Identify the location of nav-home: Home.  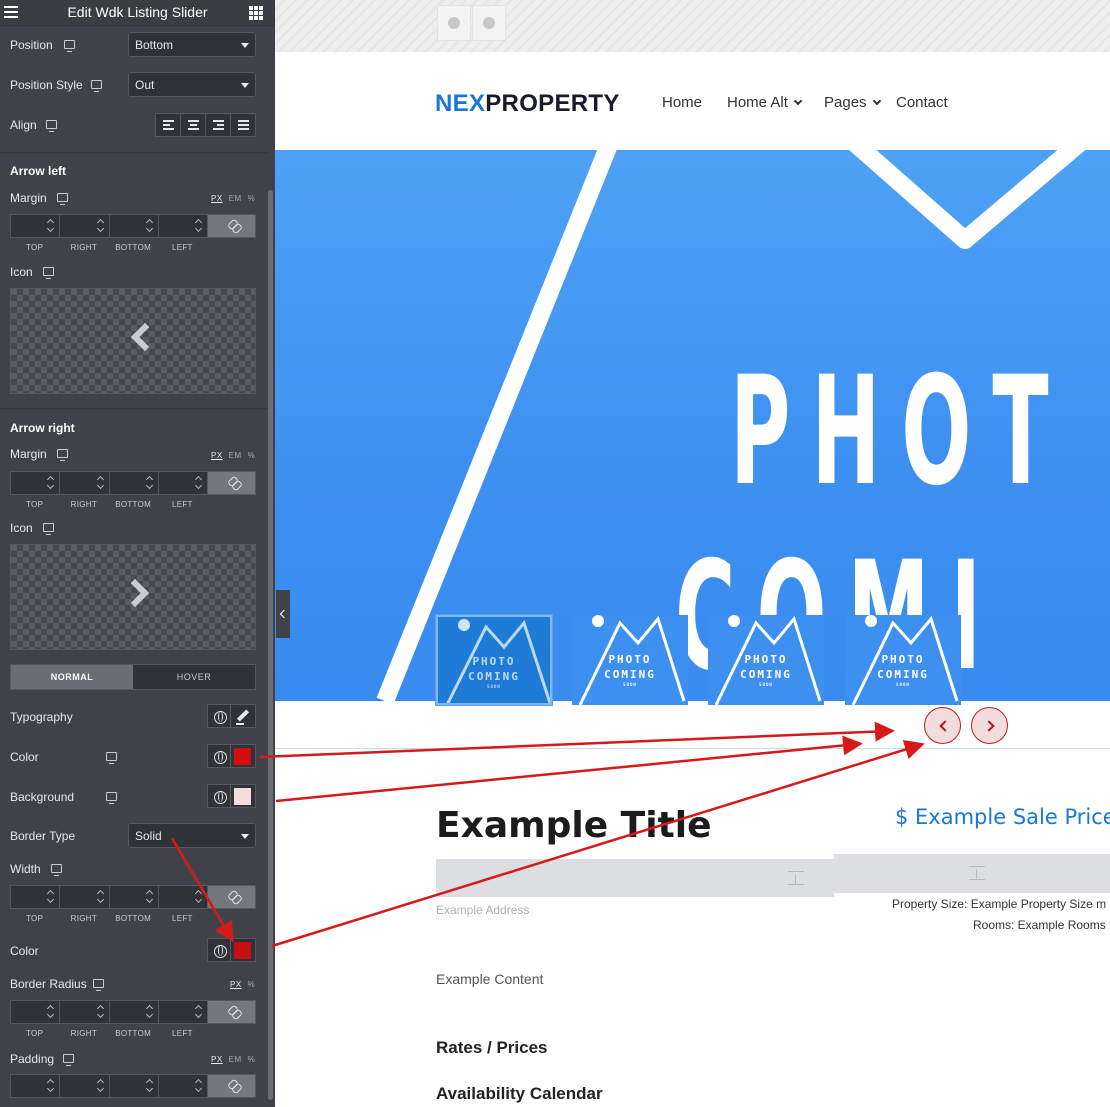
(682, 102).